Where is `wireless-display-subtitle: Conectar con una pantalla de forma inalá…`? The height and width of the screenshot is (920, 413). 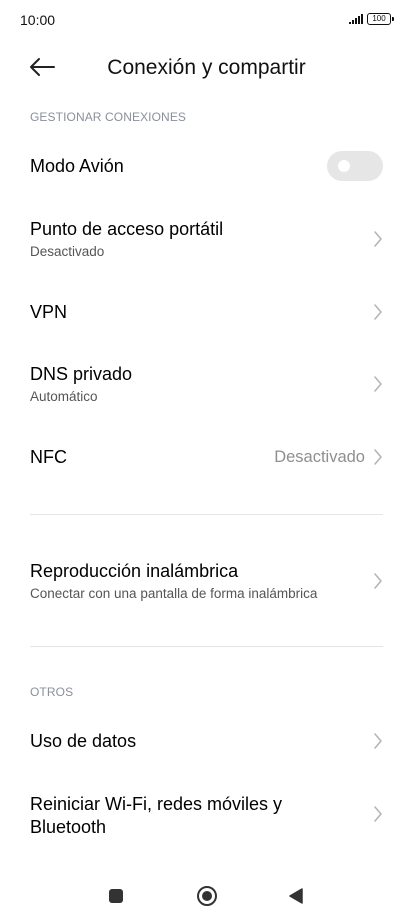 wireless-display-subtitle: Conectar con una pantalla de forma inalá… is located at coordinates (174, 593).